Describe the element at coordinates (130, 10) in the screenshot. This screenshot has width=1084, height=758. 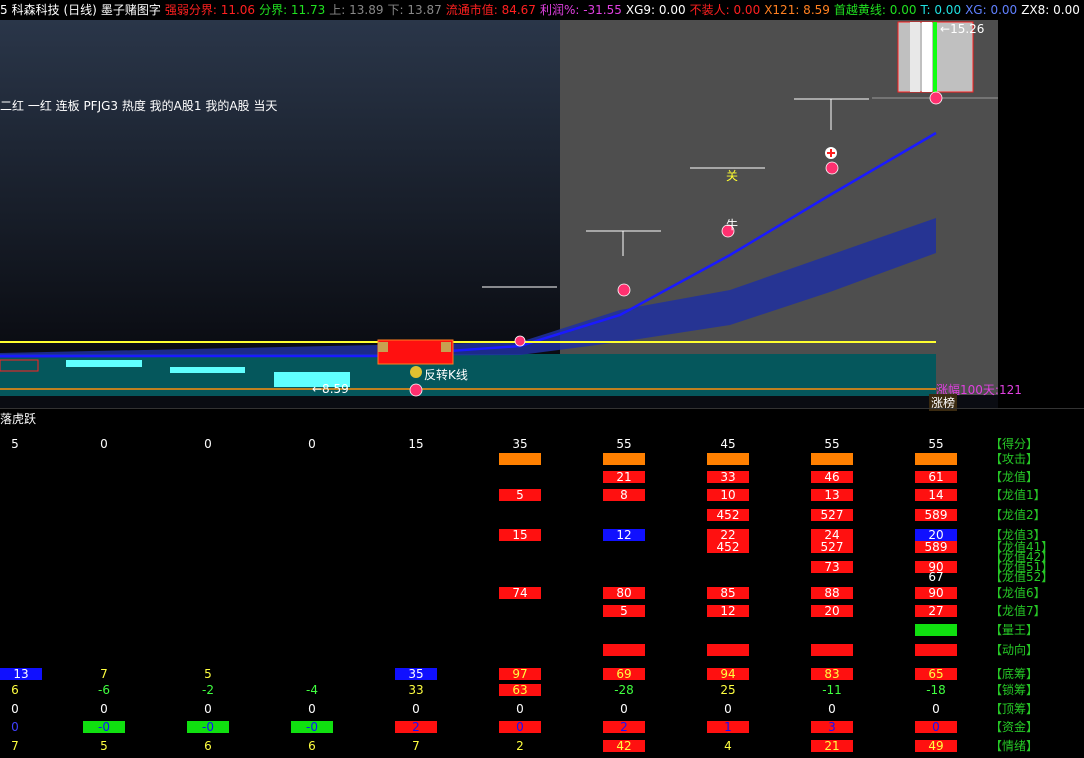
I see `header-field: 墨子赌图字` at that location.